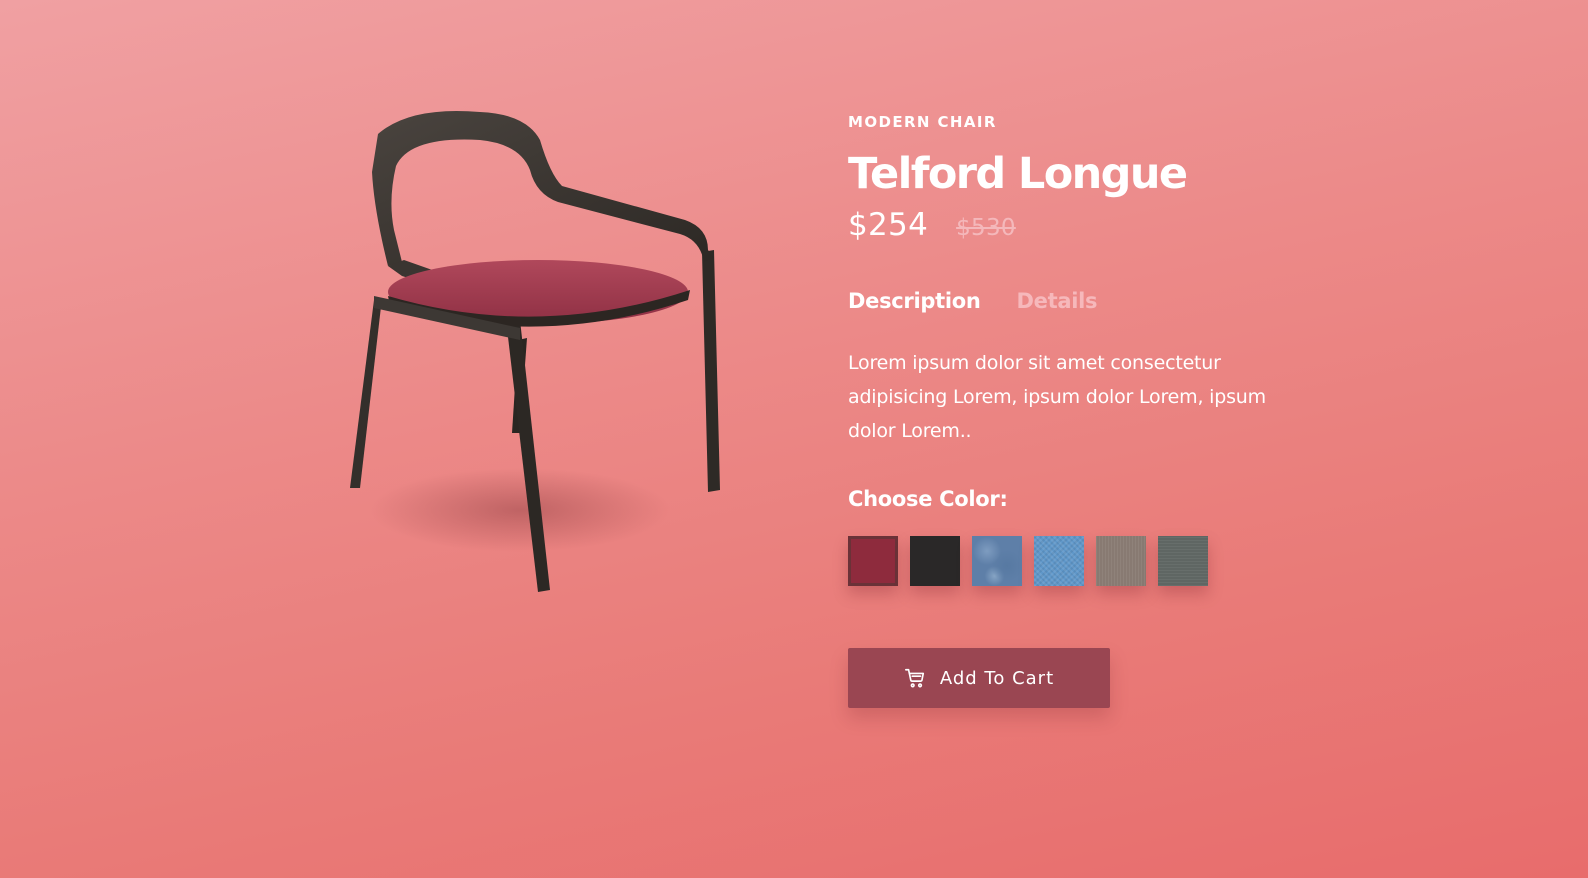  What do you see at coordinates (1121, 561) in the screenshot?
I see `swatch-taupe` at bounding box center [1121, 561].